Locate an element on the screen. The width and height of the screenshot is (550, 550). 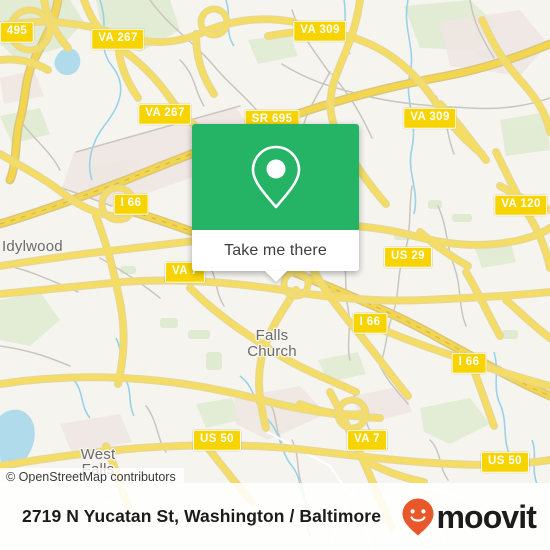
highway-shield-va267-b: VA 267 is located at coordinates (165, 114).